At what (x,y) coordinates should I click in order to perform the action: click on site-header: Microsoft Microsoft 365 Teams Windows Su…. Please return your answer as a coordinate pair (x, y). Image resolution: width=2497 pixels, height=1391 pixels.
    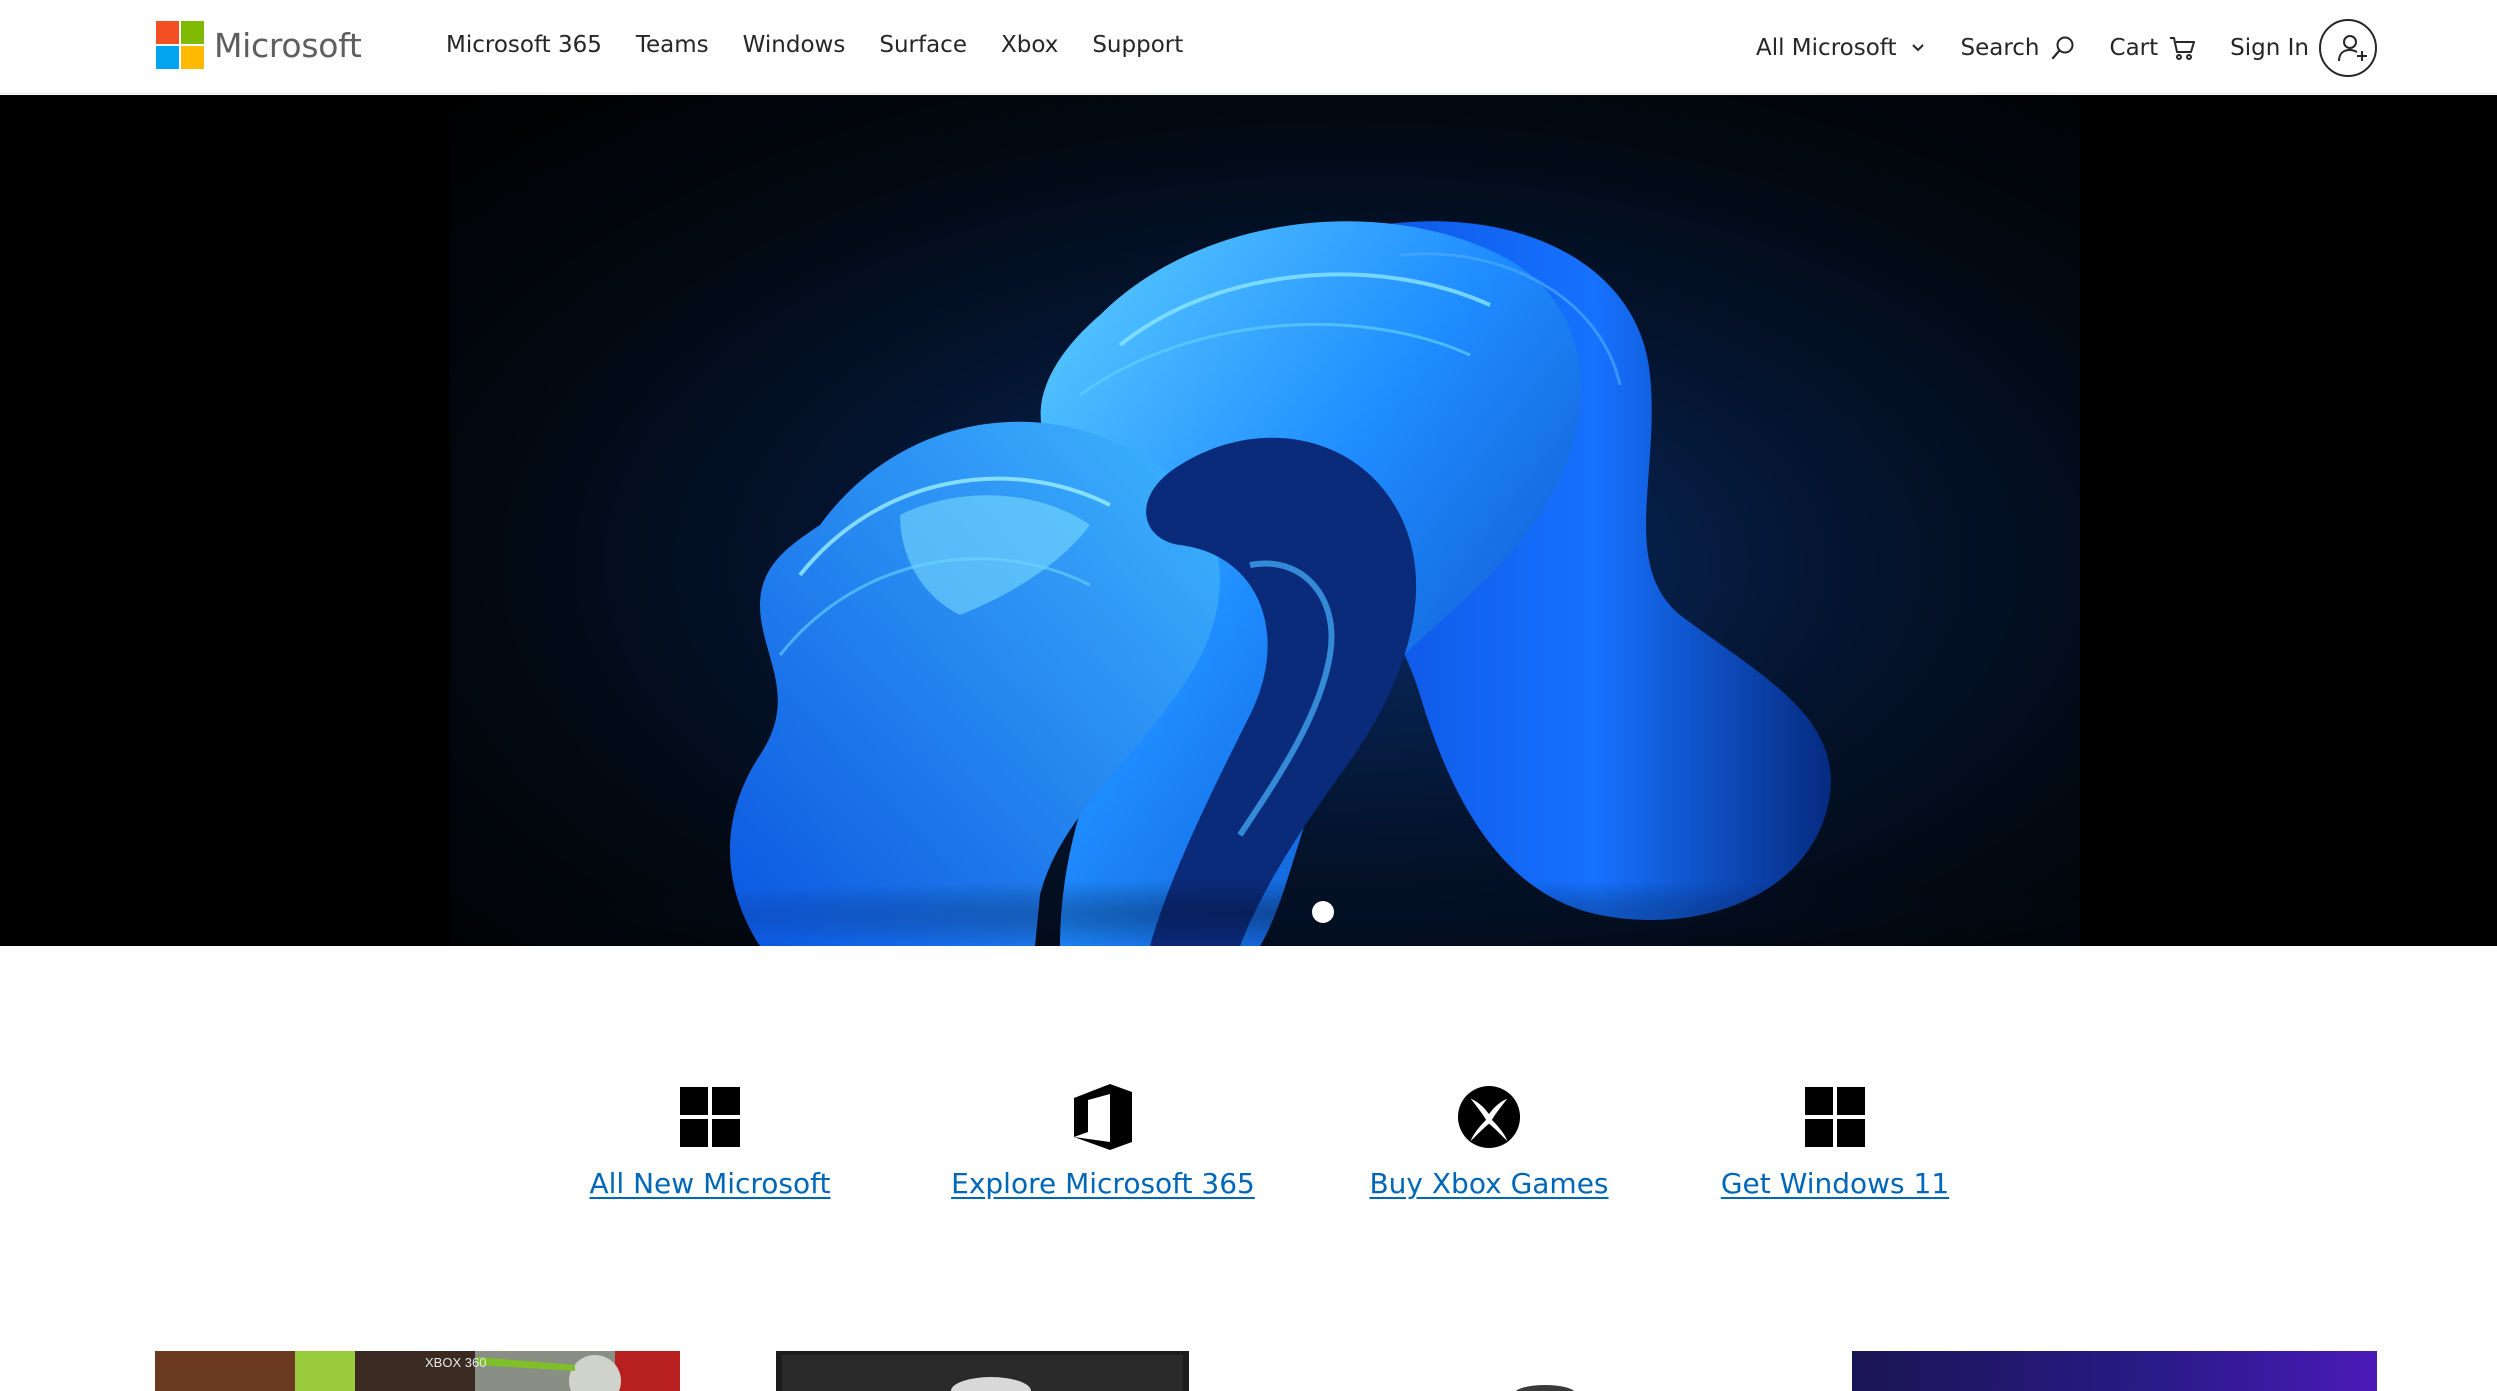
    Looking at the image, I should click on (1248, 47).